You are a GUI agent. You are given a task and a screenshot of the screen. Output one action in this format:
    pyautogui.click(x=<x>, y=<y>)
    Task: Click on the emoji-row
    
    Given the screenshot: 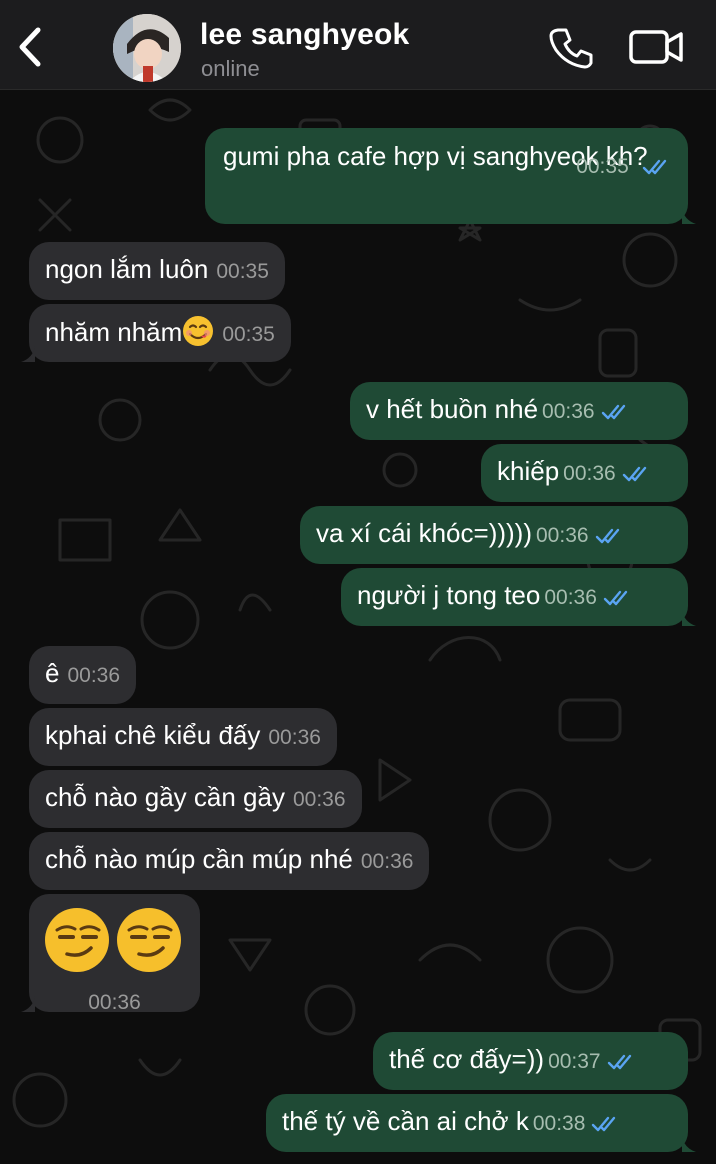 What is the action you would take?
    pyautogui.click(x=114, y=942)
    